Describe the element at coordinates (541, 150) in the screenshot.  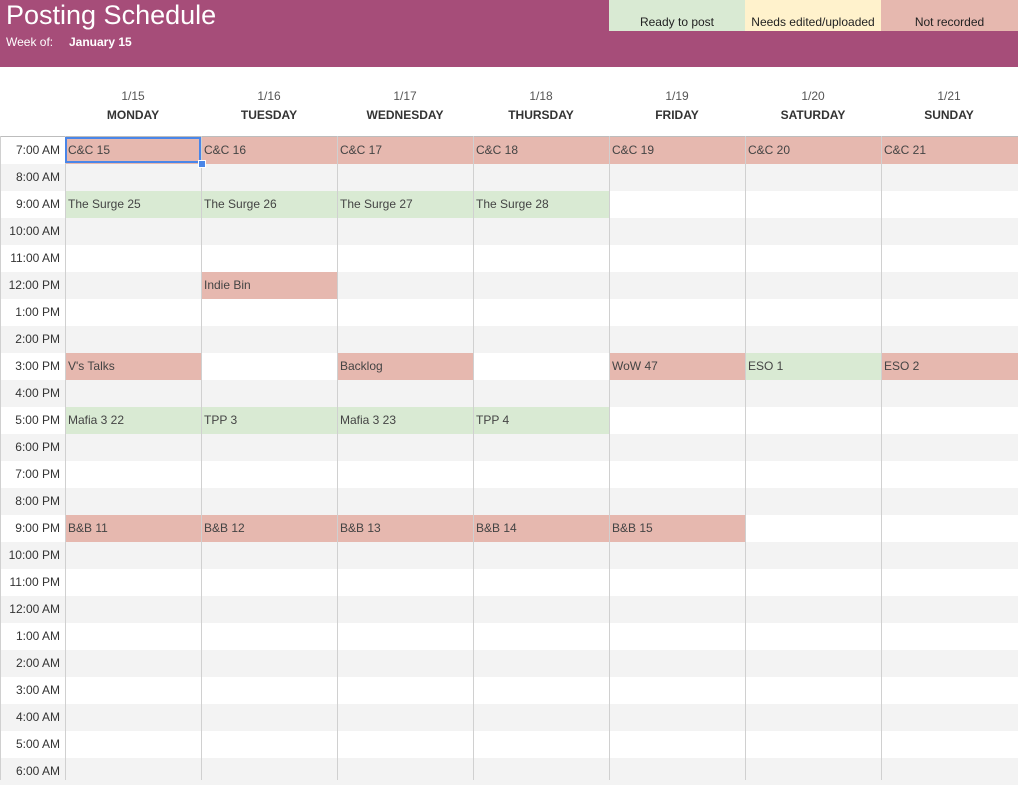
I see `schedule-entry: C&C 18` at that location.